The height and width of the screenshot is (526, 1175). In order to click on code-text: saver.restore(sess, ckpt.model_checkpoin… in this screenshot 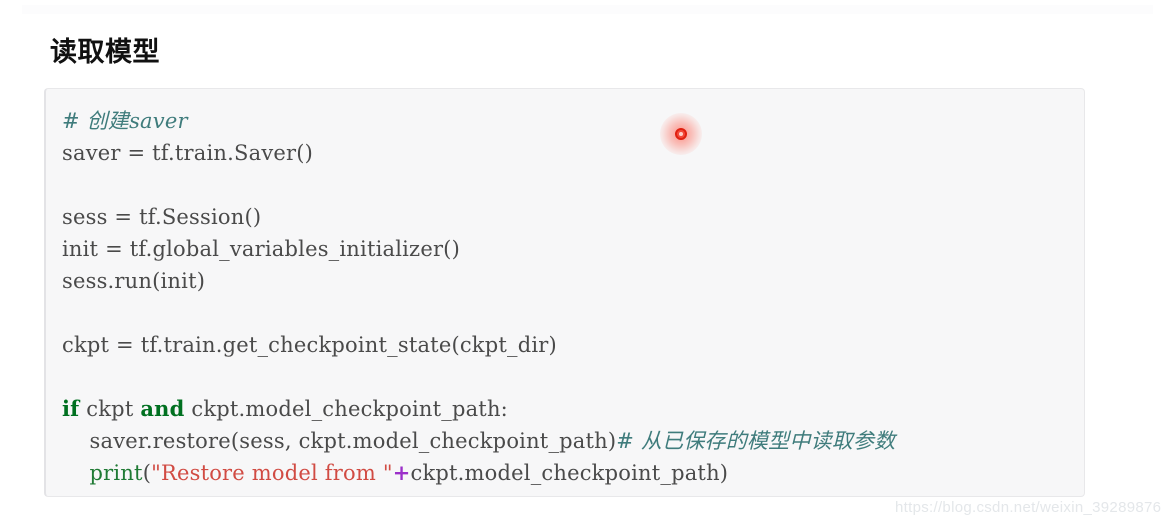, I will do `click(339, 441)`.